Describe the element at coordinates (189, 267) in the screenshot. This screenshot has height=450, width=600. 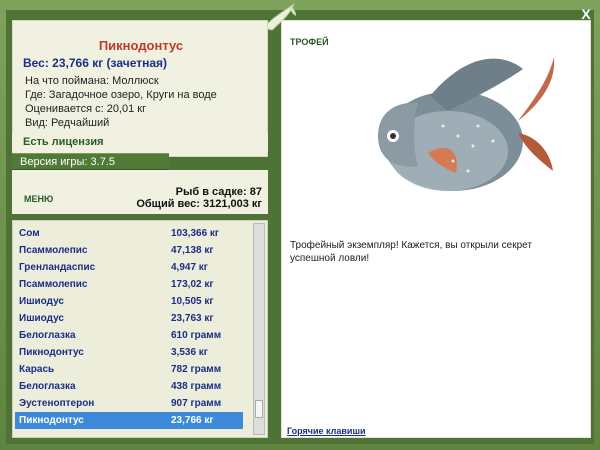
I see `catch-weight: 4,947 кг` at that location.